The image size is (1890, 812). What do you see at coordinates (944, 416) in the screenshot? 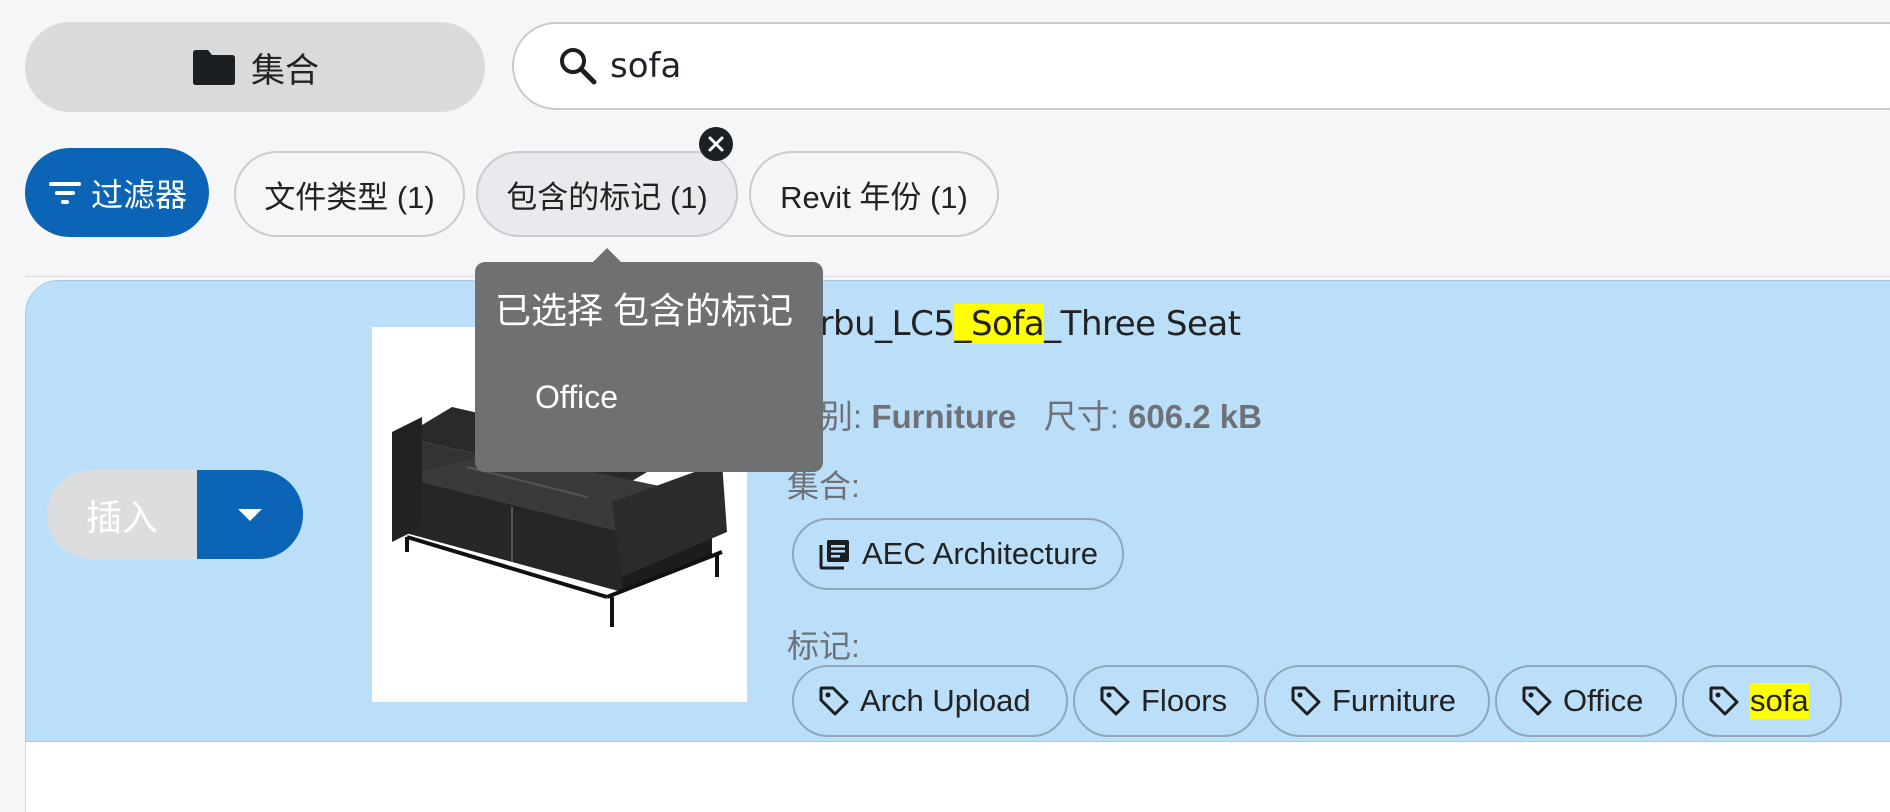
I see `category-value: Furniture` at bounding box center [944, 416].